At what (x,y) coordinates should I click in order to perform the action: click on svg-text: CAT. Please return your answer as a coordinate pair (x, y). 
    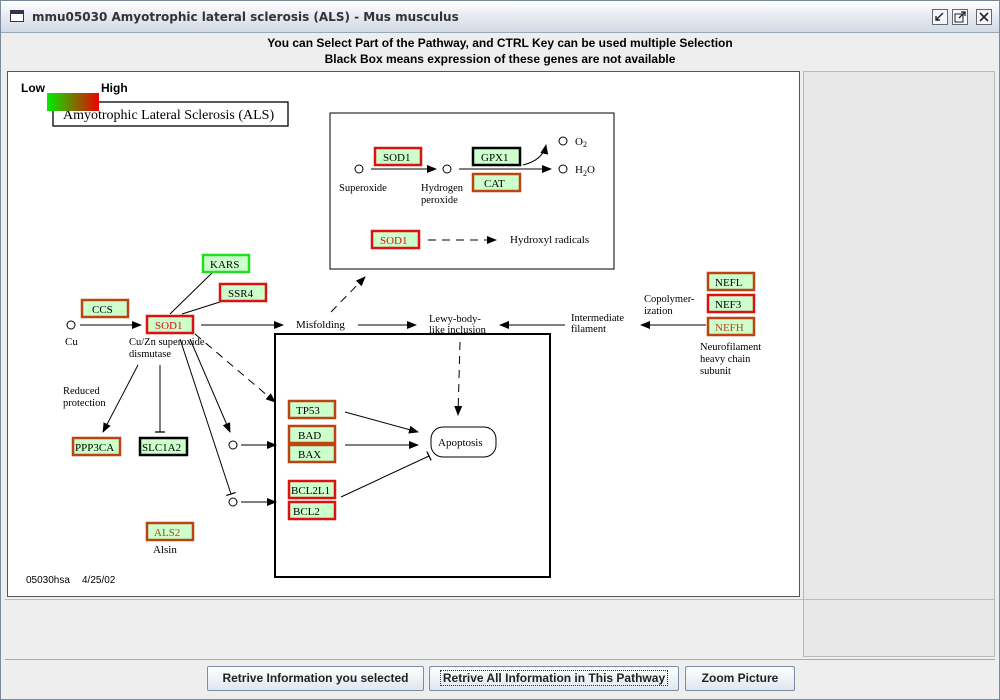
    Looking at the image, I should click on (494, 184).